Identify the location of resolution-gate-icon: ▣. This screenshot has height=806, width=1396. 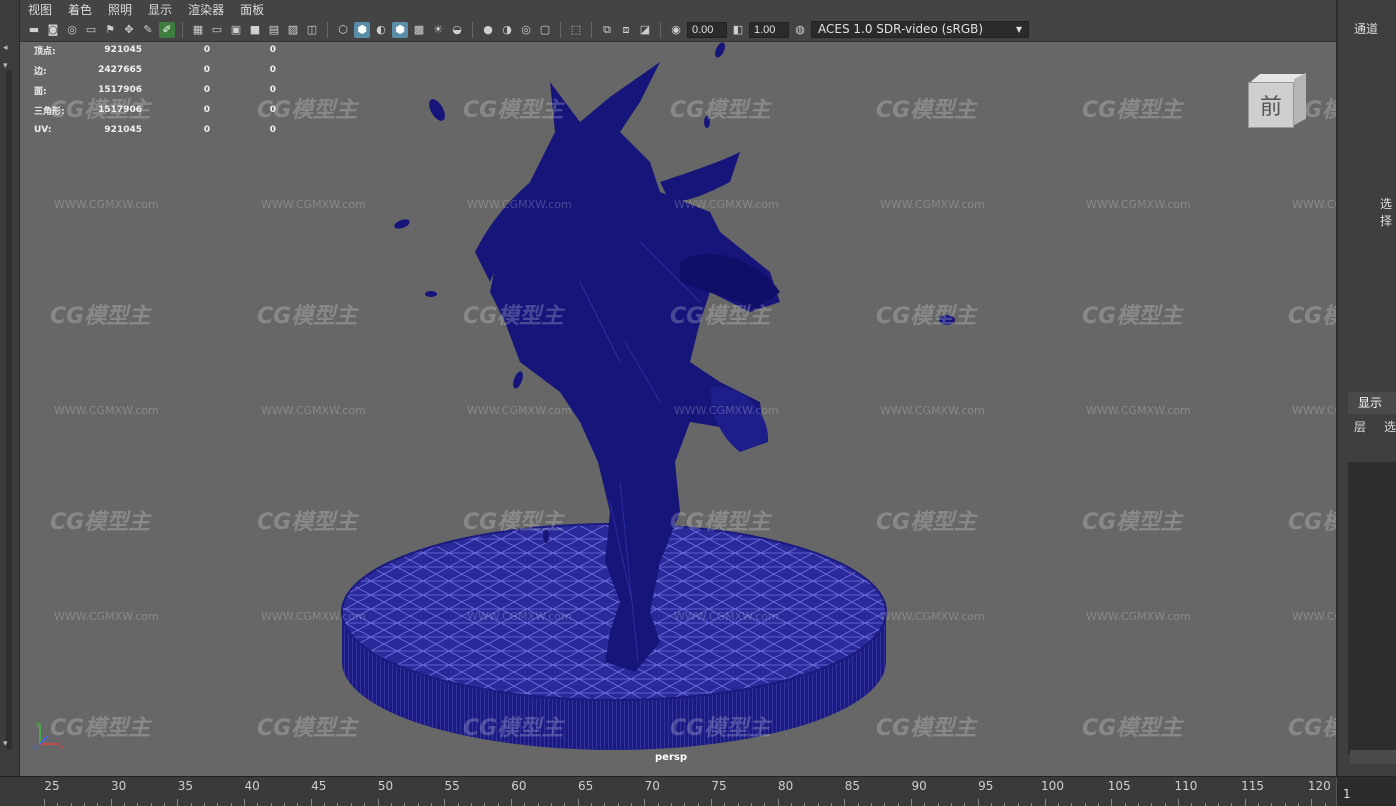
(236, 30).